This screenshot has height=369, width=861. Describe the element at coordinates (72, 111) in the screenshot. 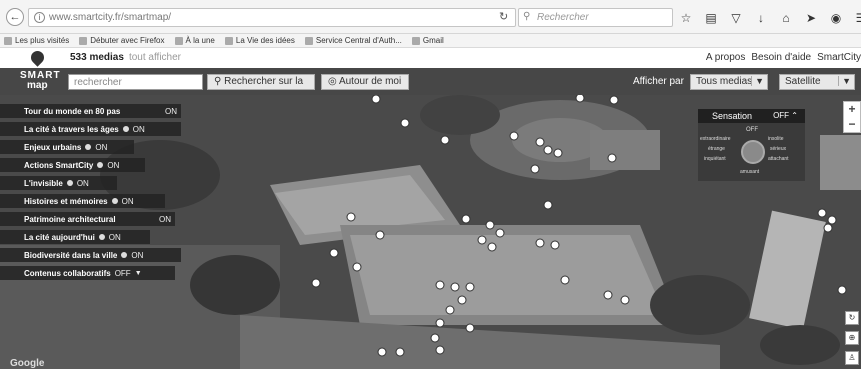

I see `layer-label: Tour du monde en 80 pas` at that location.